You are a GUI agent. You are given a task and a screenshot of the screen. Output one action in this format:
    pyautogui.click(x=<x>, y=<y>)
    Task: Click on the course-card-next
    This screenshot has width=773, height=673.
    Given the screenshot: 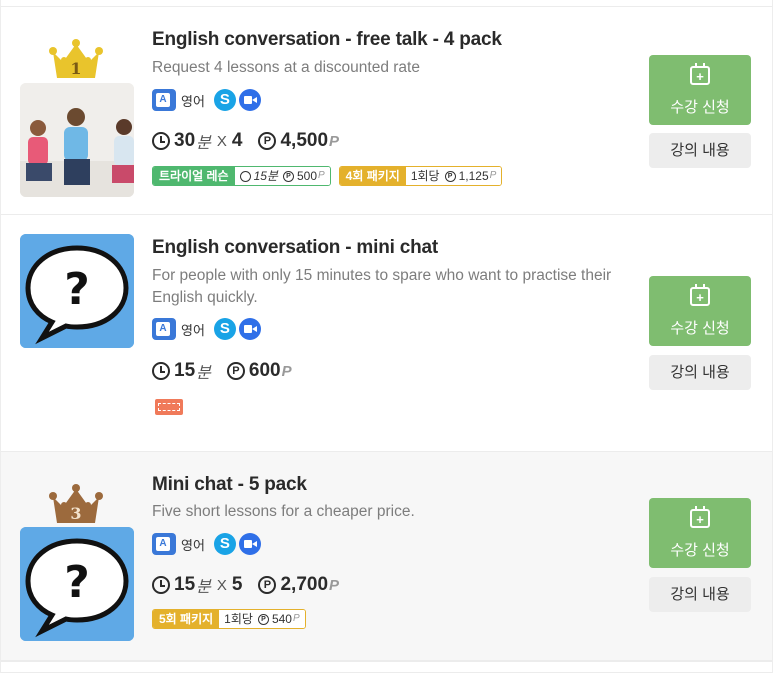 What is the action you would take?
    pyautogui.click(x=386, y=667)
    